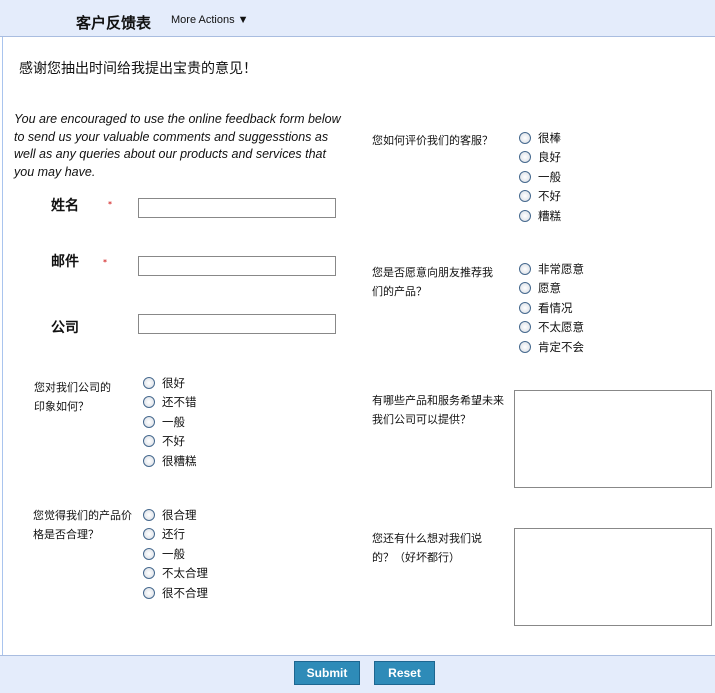  Describe the element at coordinates (2, 346) in the screenshot. I see `left-border` at that location.